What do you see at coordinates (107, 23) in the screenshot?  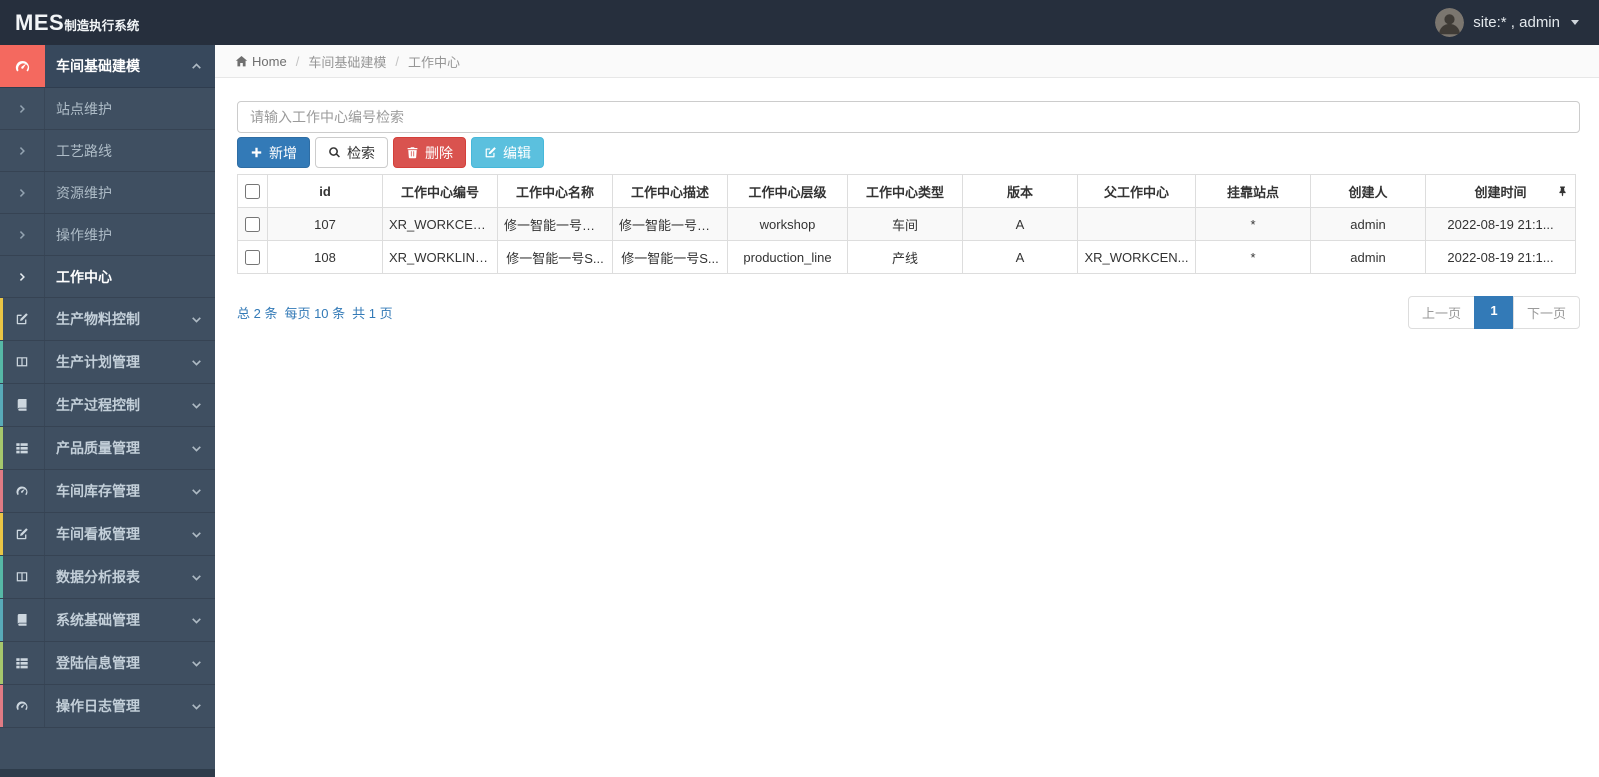 I see `app-logo: MES 制造执行系统` at bounding box center [107, 23].